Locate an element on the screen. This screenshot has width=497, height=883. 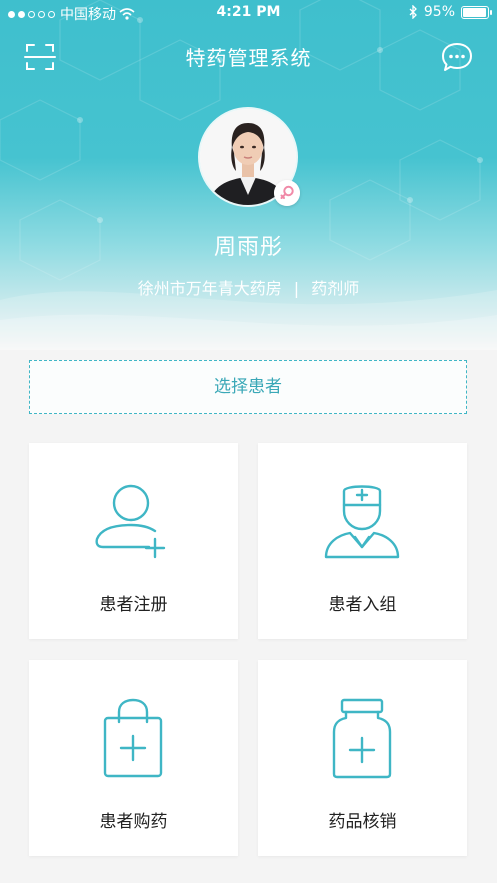
battery-icon is located at coordinates (476, 12).